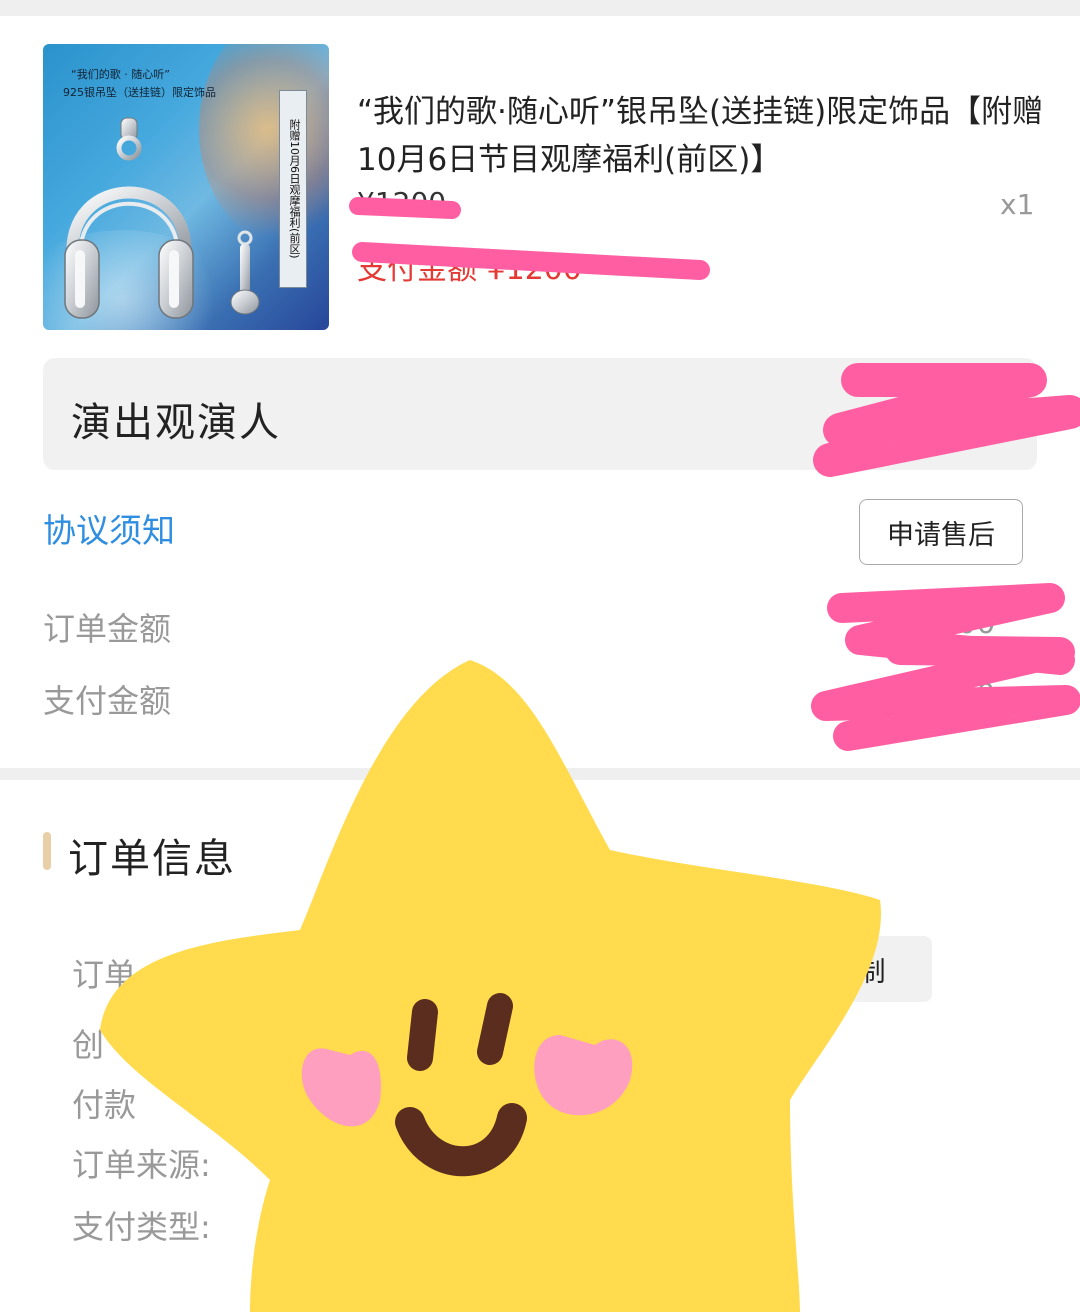  Describe the element at coordinates (141, 1165) in the screenshot. I see `order-source-label: 订单来源:` at that location.